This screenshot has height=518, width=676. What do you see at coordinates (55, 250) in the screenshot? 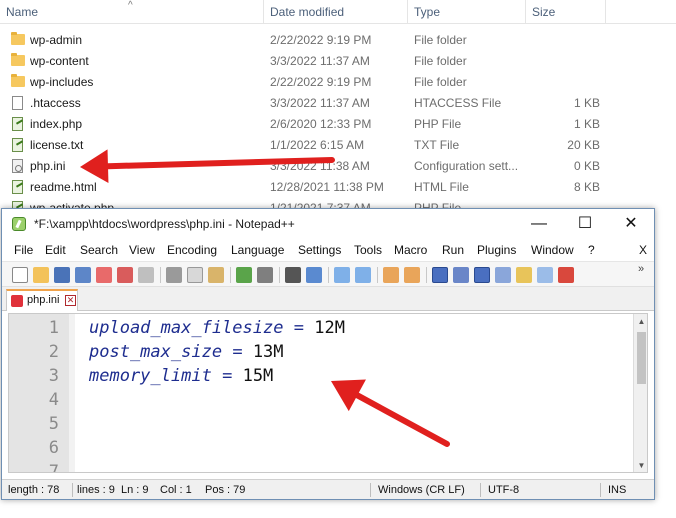
I see `menu-edit: Edit` at bounding box center [55, 250].